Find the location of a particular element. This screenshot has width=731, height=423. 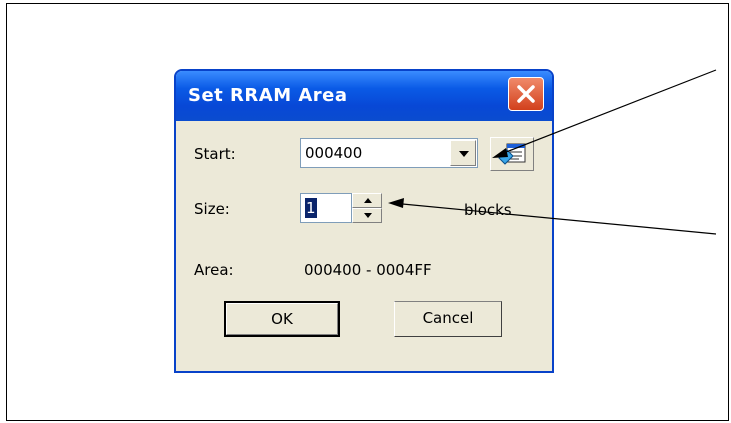

close-icon is located at coordinates (526, 94).